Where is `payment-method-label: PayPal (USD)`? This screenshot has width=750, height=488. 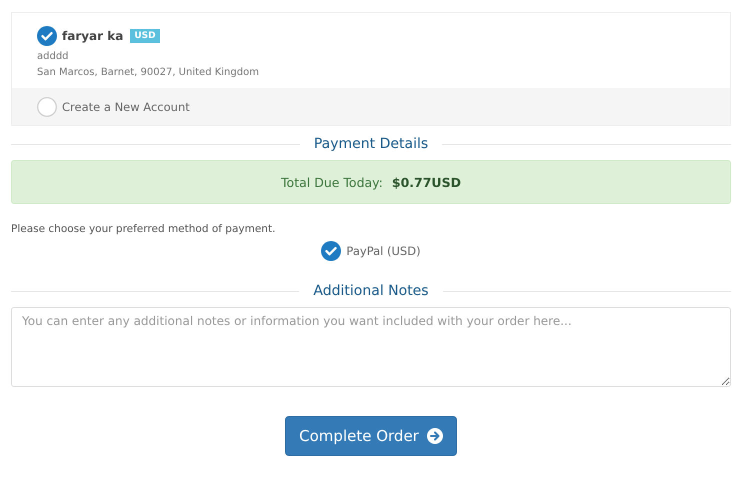
payment-method-label: PayPal (USD) is located at coordinates (383, 251).